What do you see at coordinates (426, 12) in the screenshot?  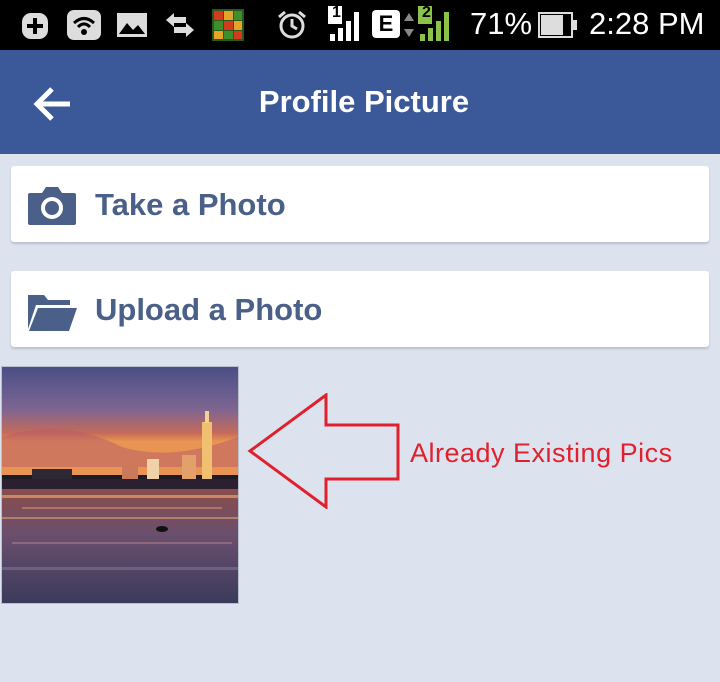 I see `sim2-label: 2` at bounding box center [426, 12].